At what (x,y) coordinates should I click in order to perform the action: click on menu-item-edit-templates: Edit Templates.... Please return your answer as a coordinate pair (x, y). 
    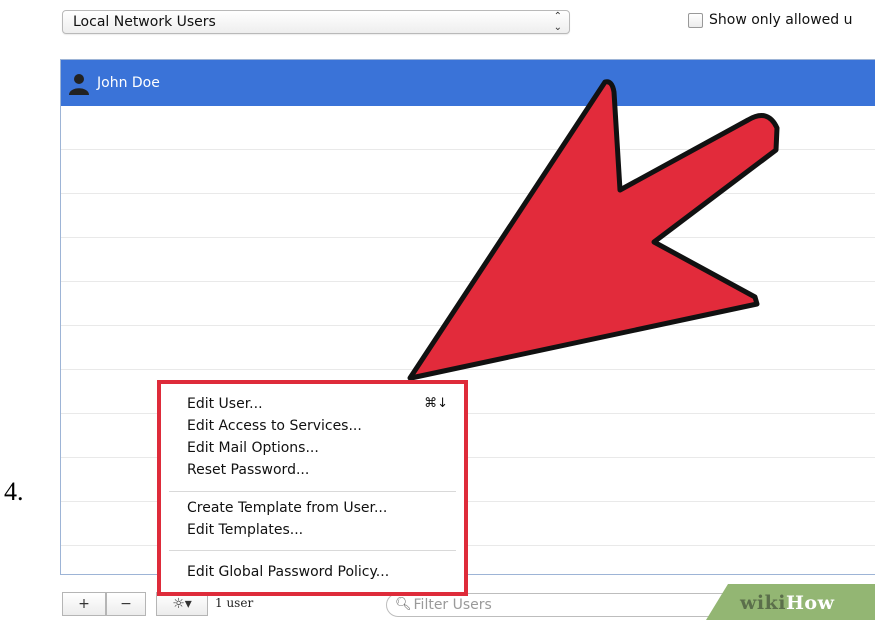
    Looking at the image, I should click on (245, 530).